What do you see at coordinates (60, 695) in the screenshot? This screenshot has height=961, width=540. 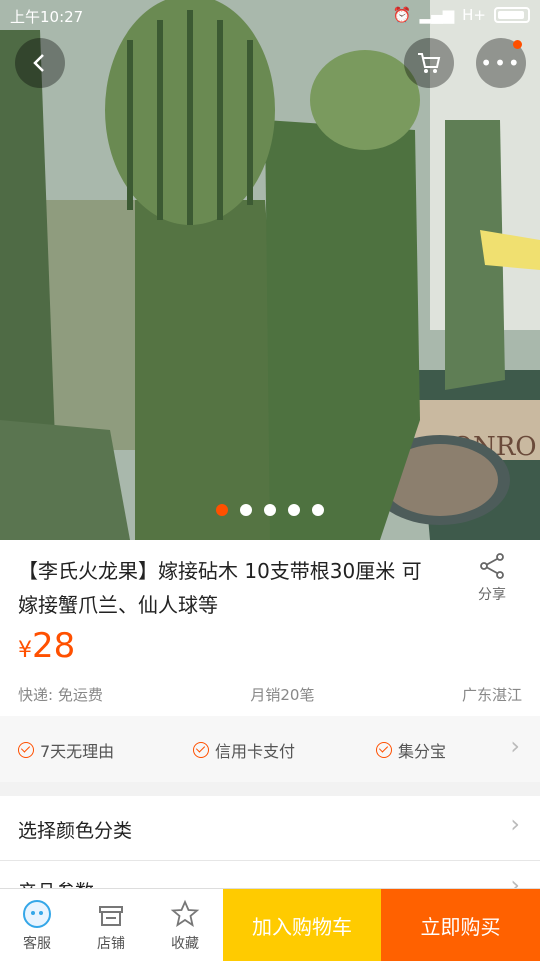 I see `shipping-info: 快递: 免运费` at bounding box center [60, 695].